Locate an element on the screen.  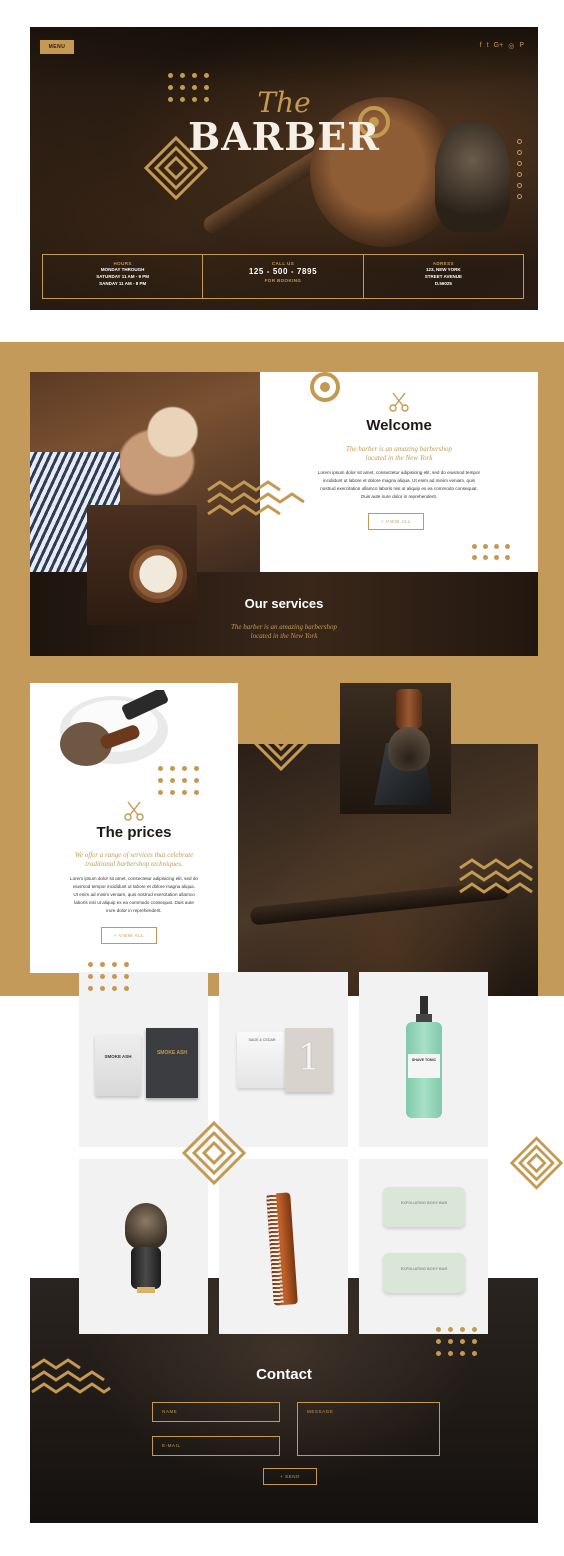
welcome-heading: Welcome is located at coordinates (399, 425).